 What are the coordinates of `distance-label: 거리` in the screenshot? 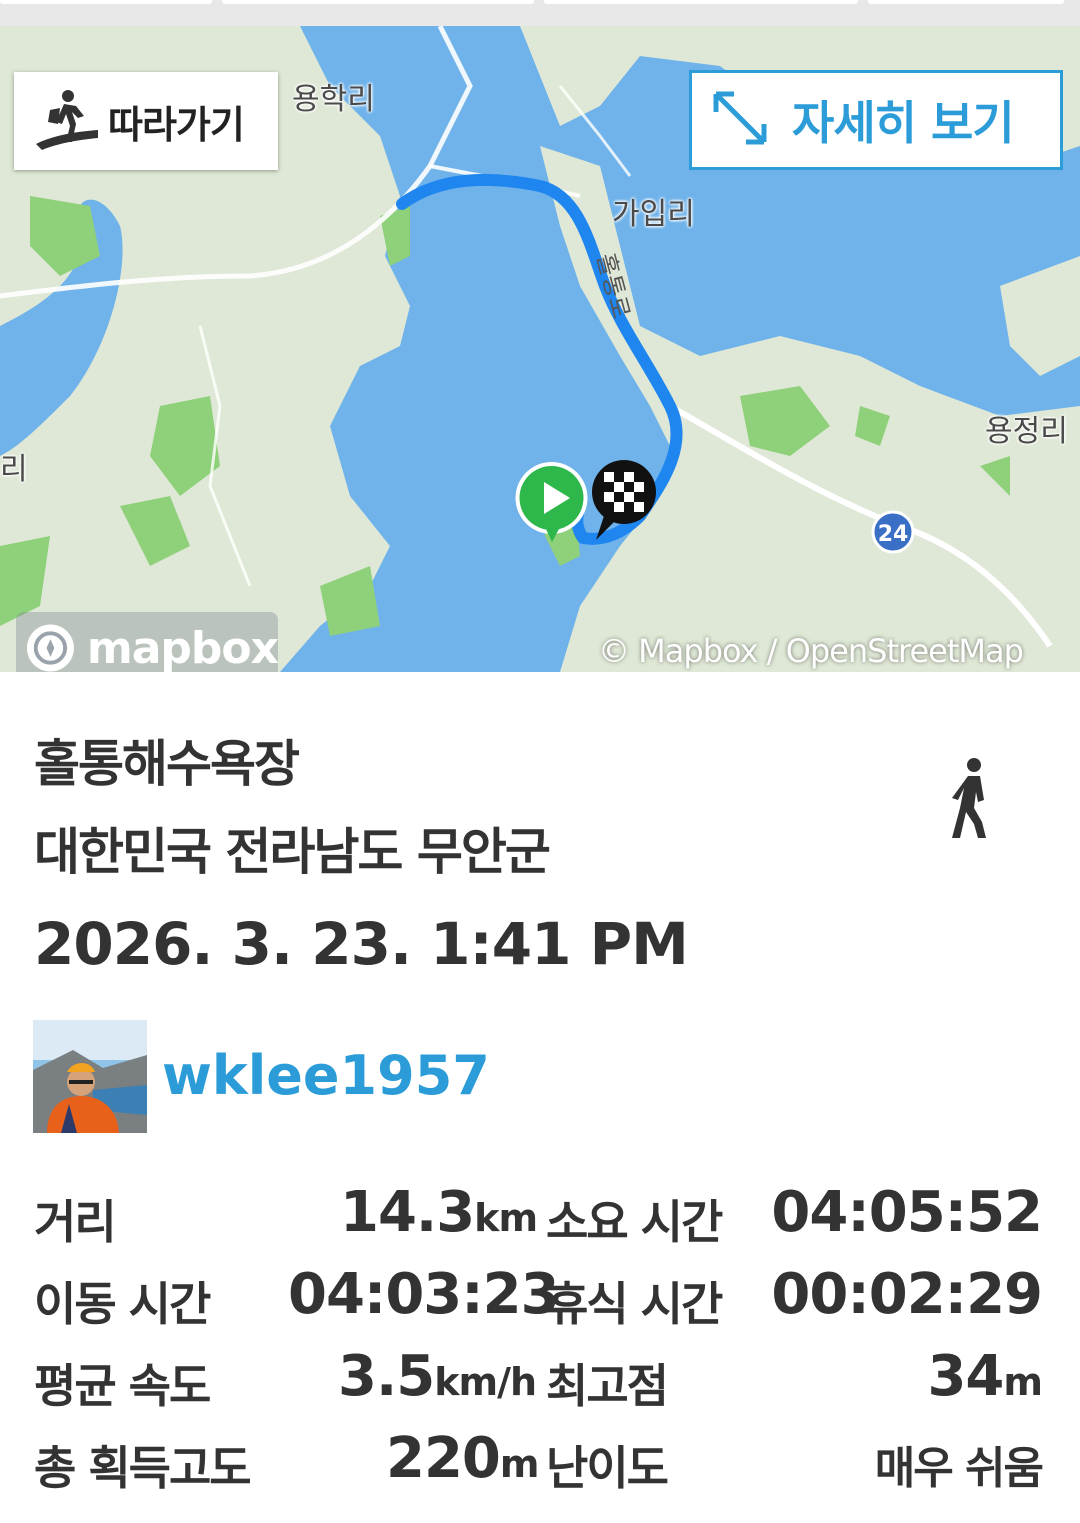 It's located at (75, 1222).